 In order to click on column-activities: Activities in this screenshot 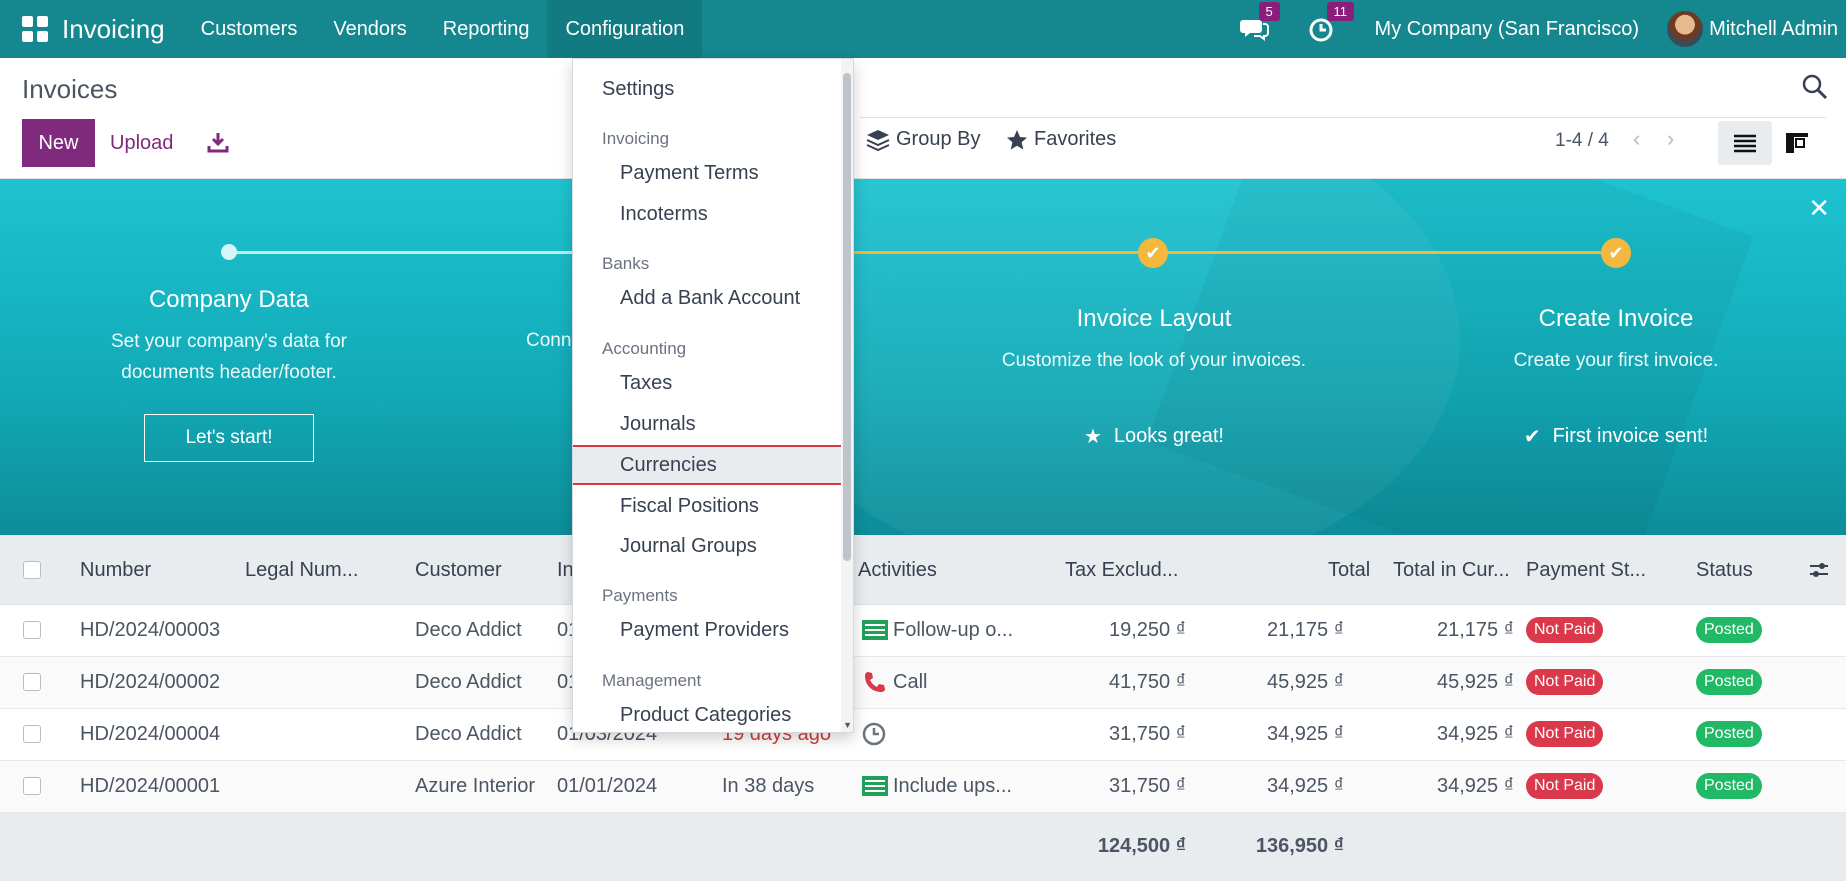, I will do `click(897, 570)`.